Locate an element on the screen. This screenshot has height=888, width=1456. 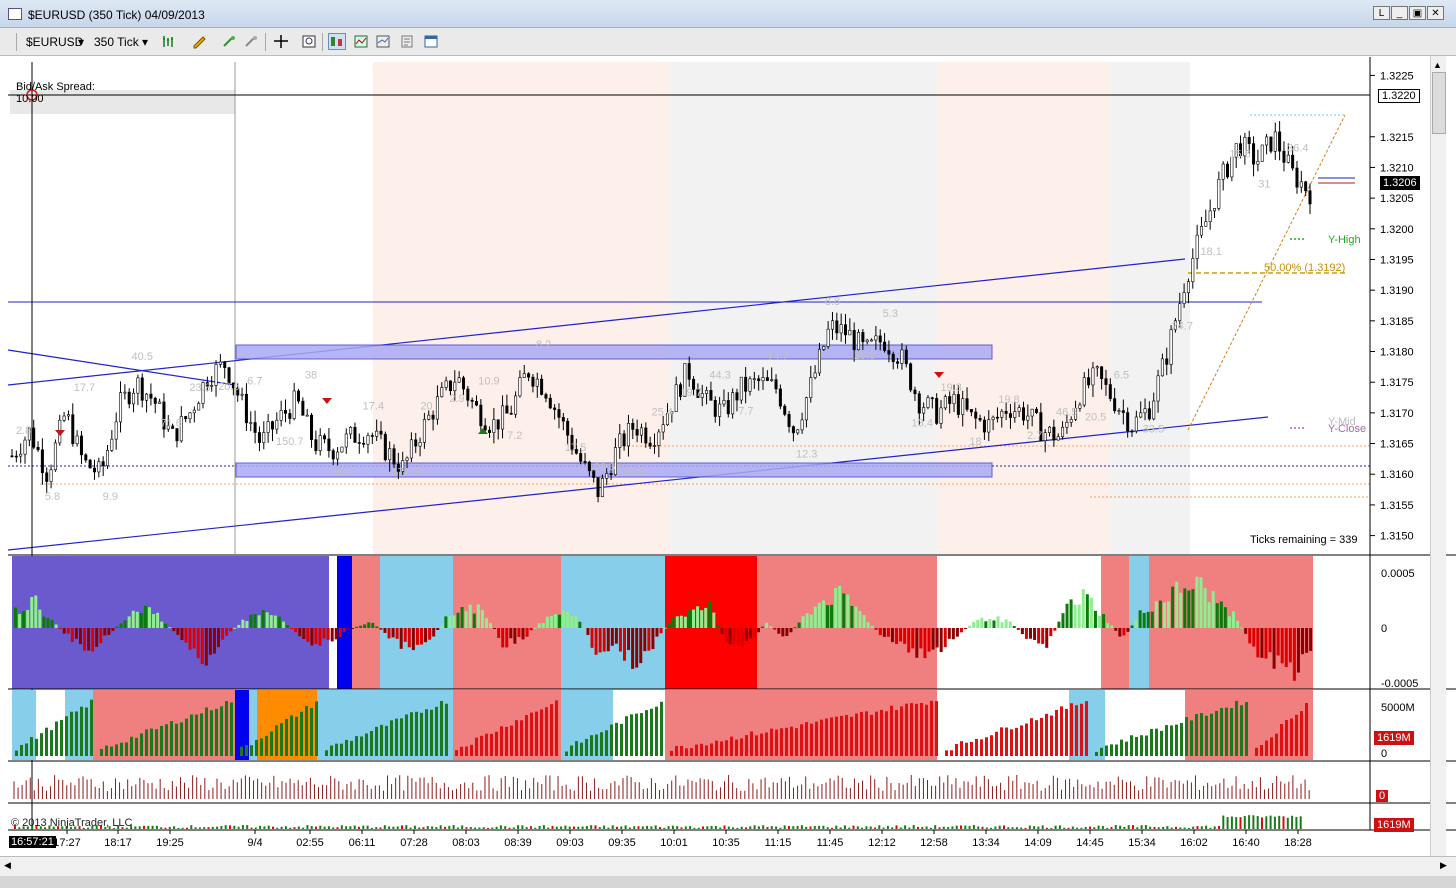
scroll-right-icon: ▶ is located at coordinates (1443, 865).